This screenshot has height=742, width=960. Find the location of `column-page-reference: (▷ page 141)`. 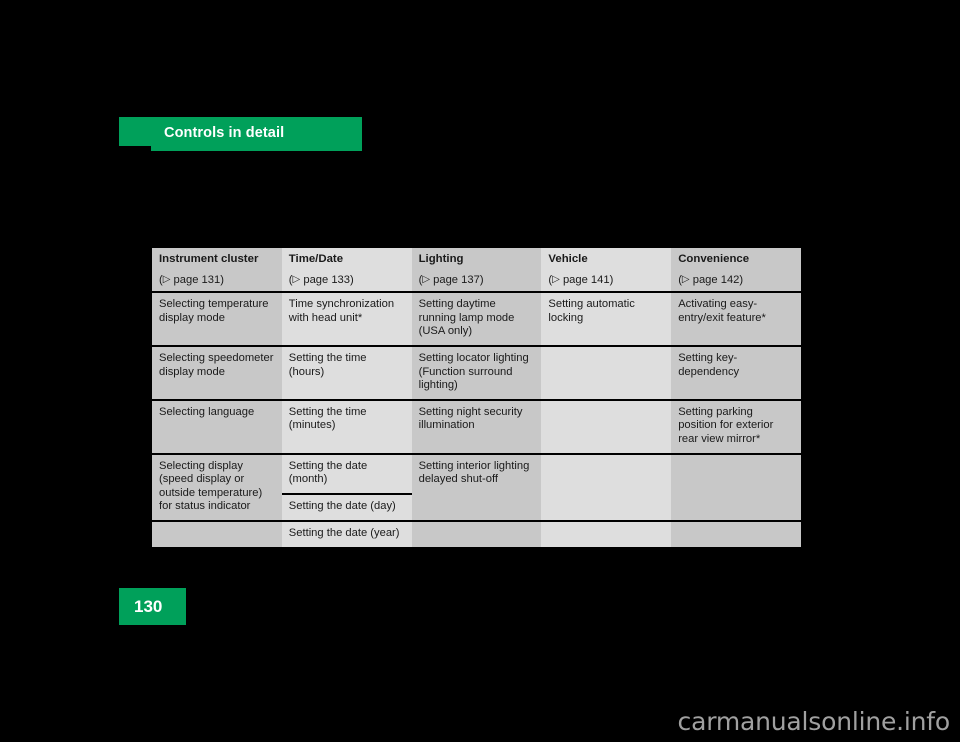

column-page-reference: (▷ page 141) is located at coordinates (606, 281).